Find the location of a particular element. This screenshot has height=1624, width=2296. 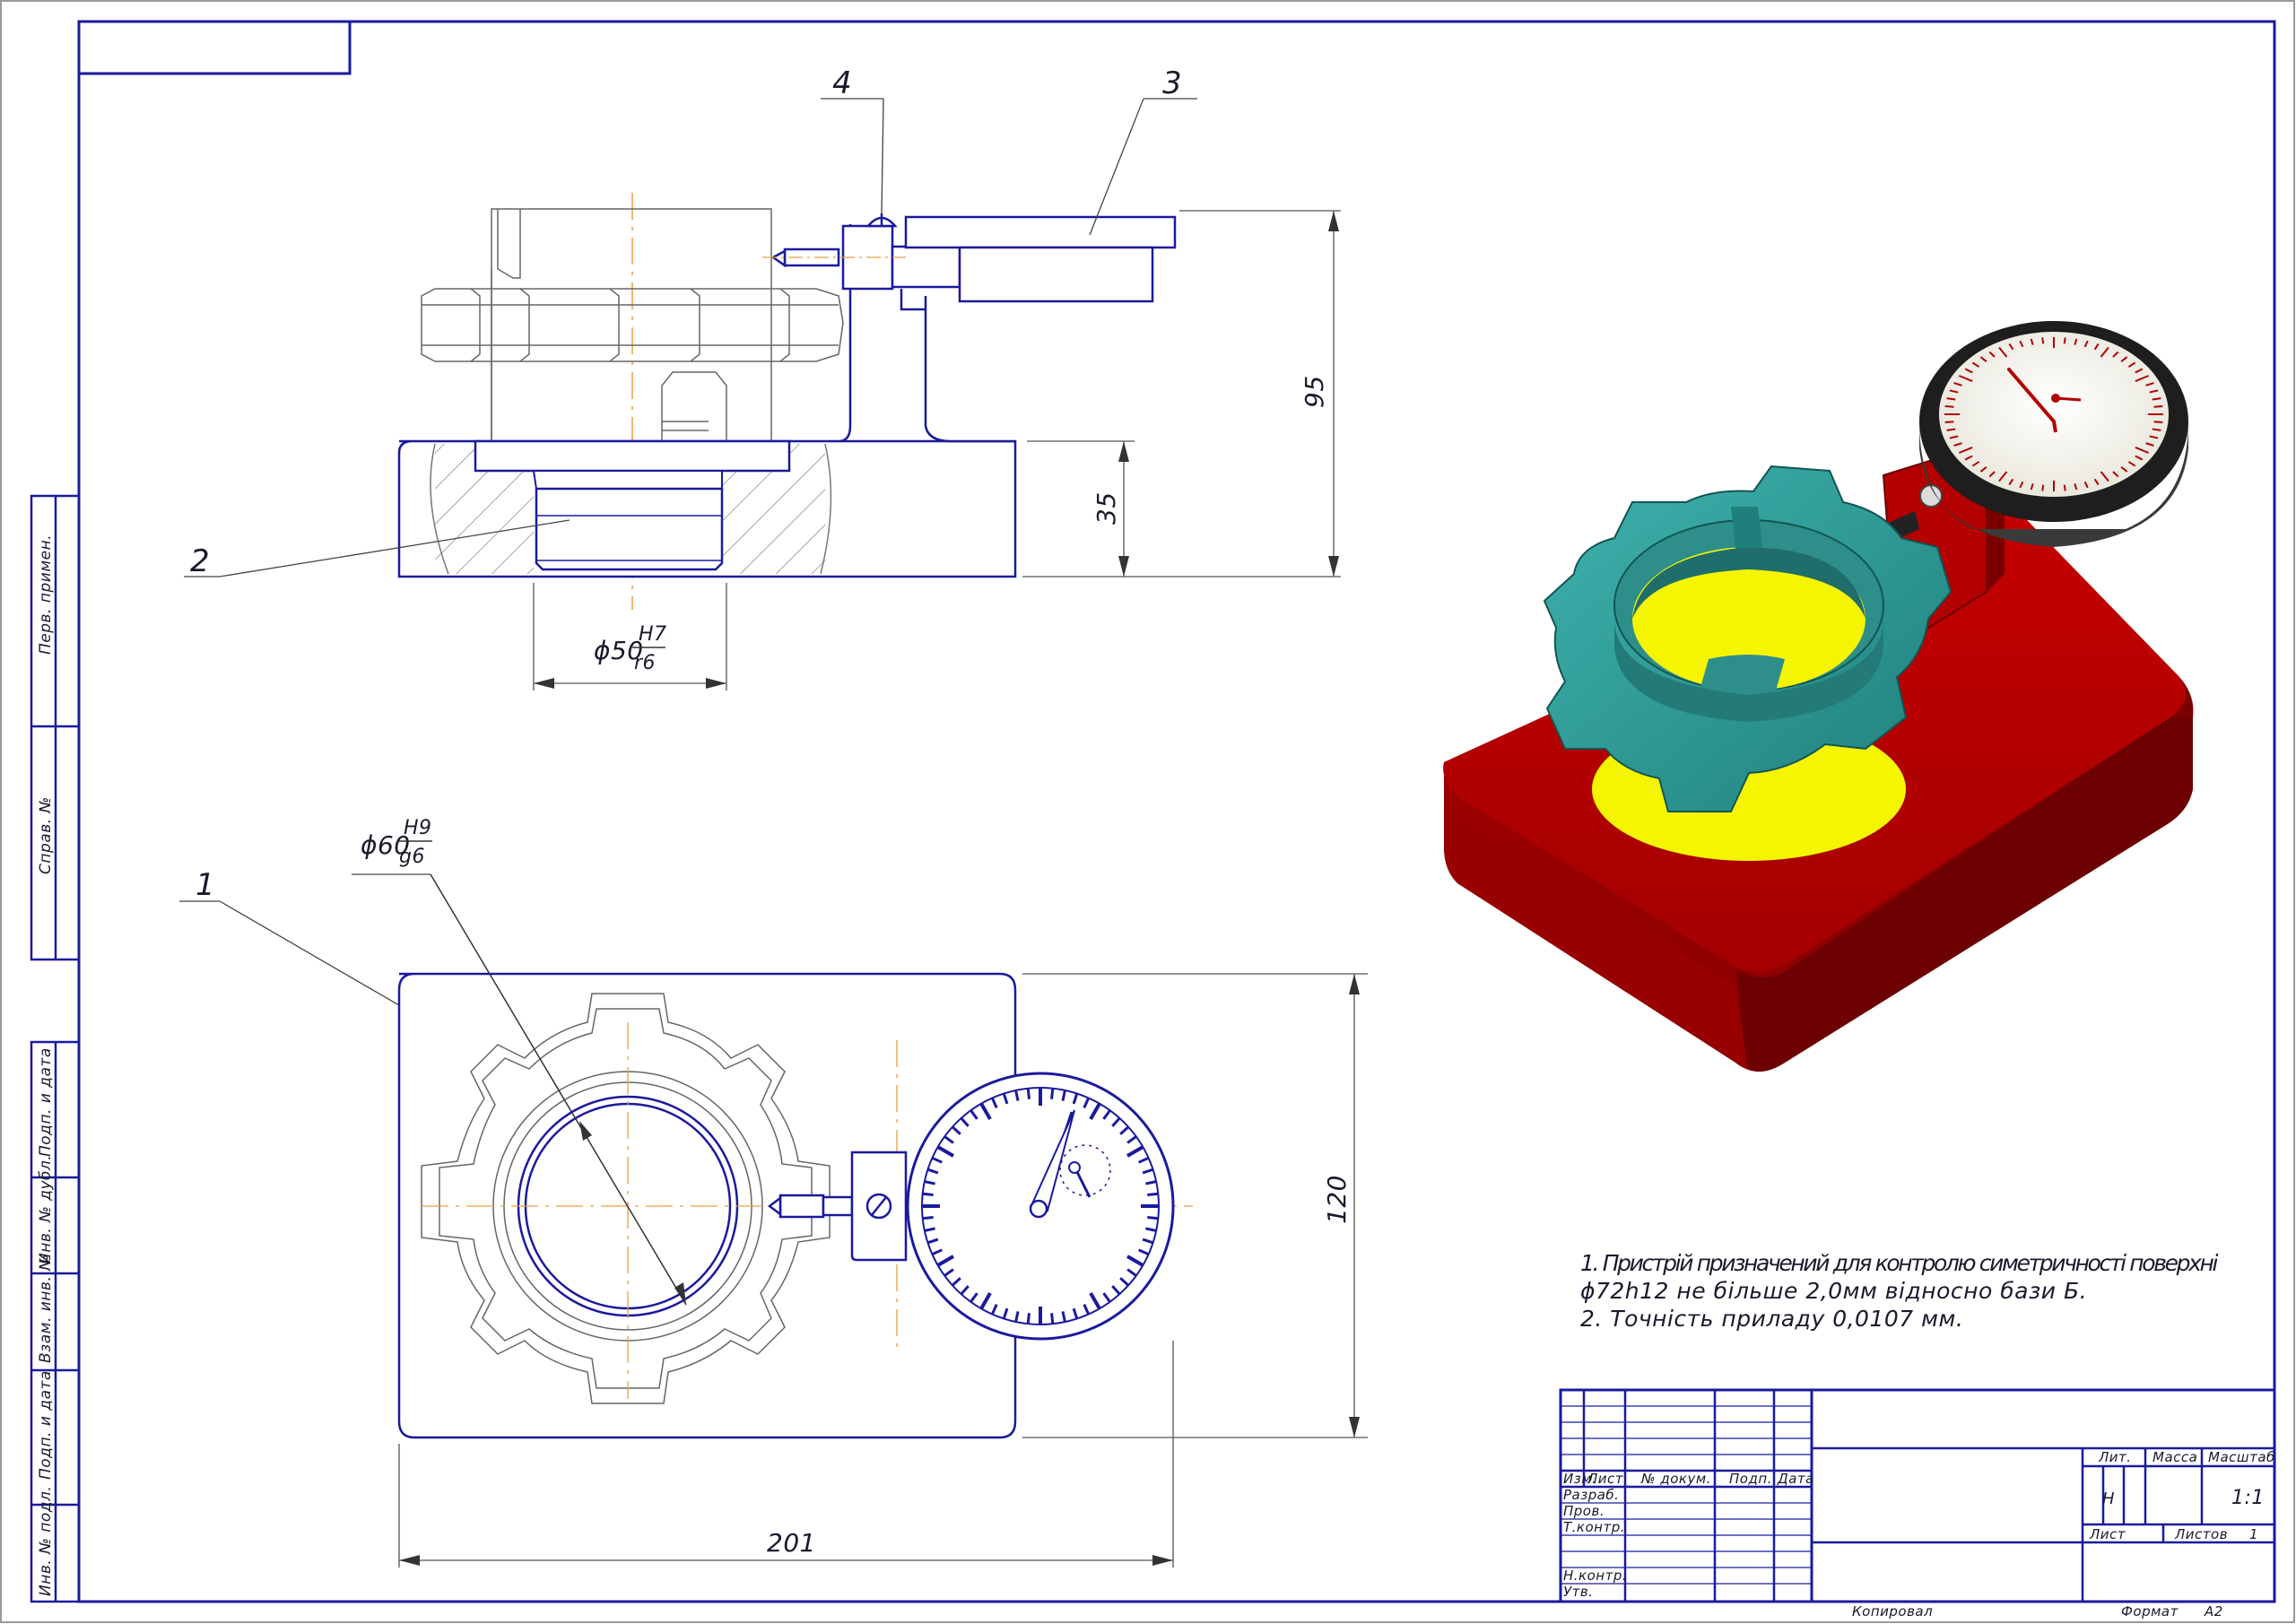

tb-mass-label: Масса is located at coordinates (2174, 1457).